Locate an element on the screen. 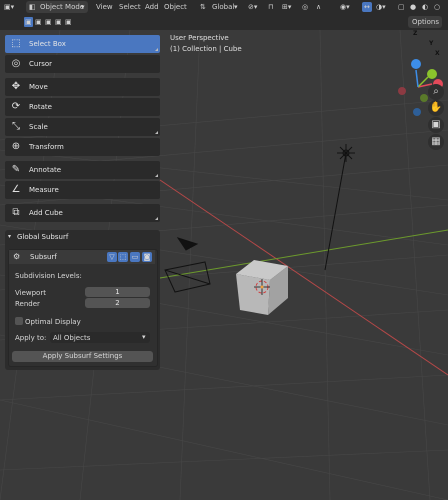 The width and height of the screenshot is (448, 500). rotate-icon: ⟳ is located at coordinates (16, 106).